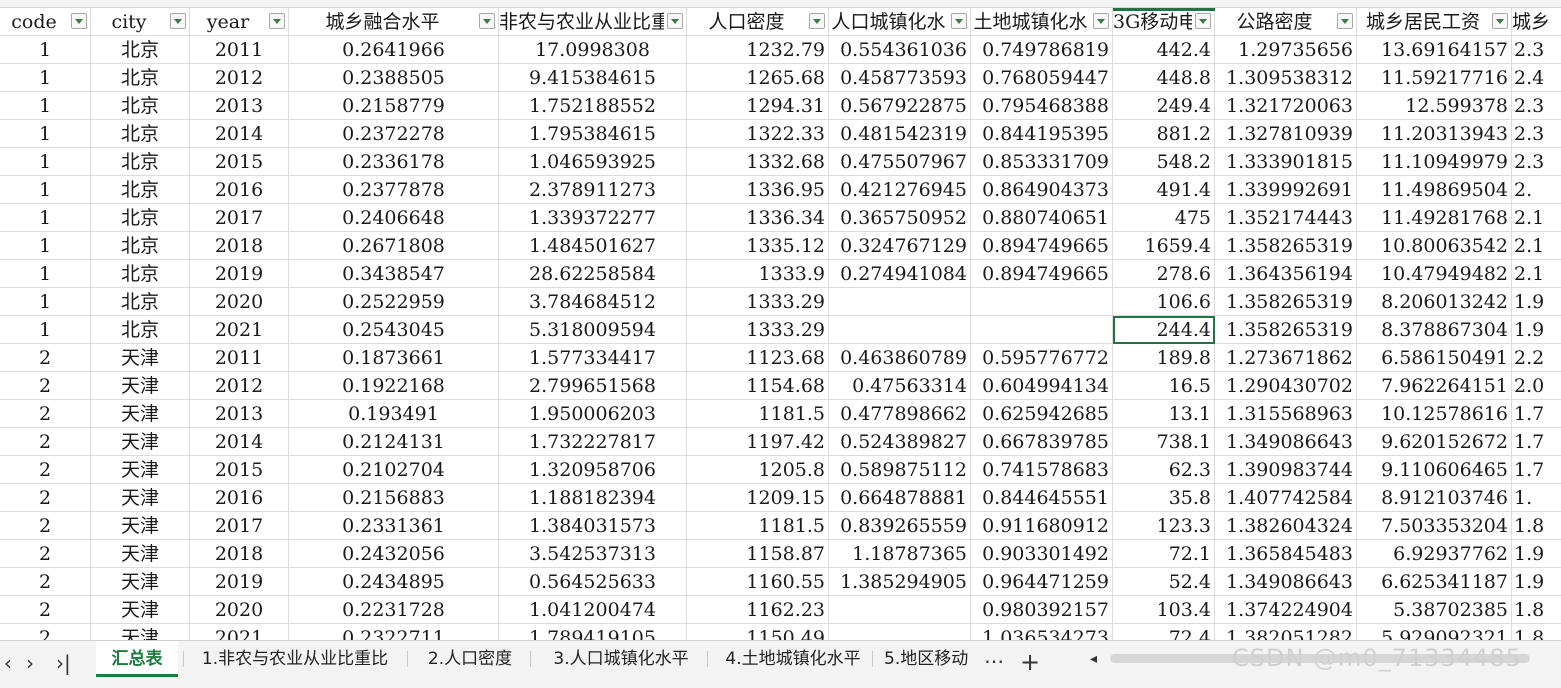 This screenshot has height=688, width=1561. What do you see at coordinates (394, 106) in the screenshot?
I see `table-cell: 0.2158779` at bounding box center [394, 106].